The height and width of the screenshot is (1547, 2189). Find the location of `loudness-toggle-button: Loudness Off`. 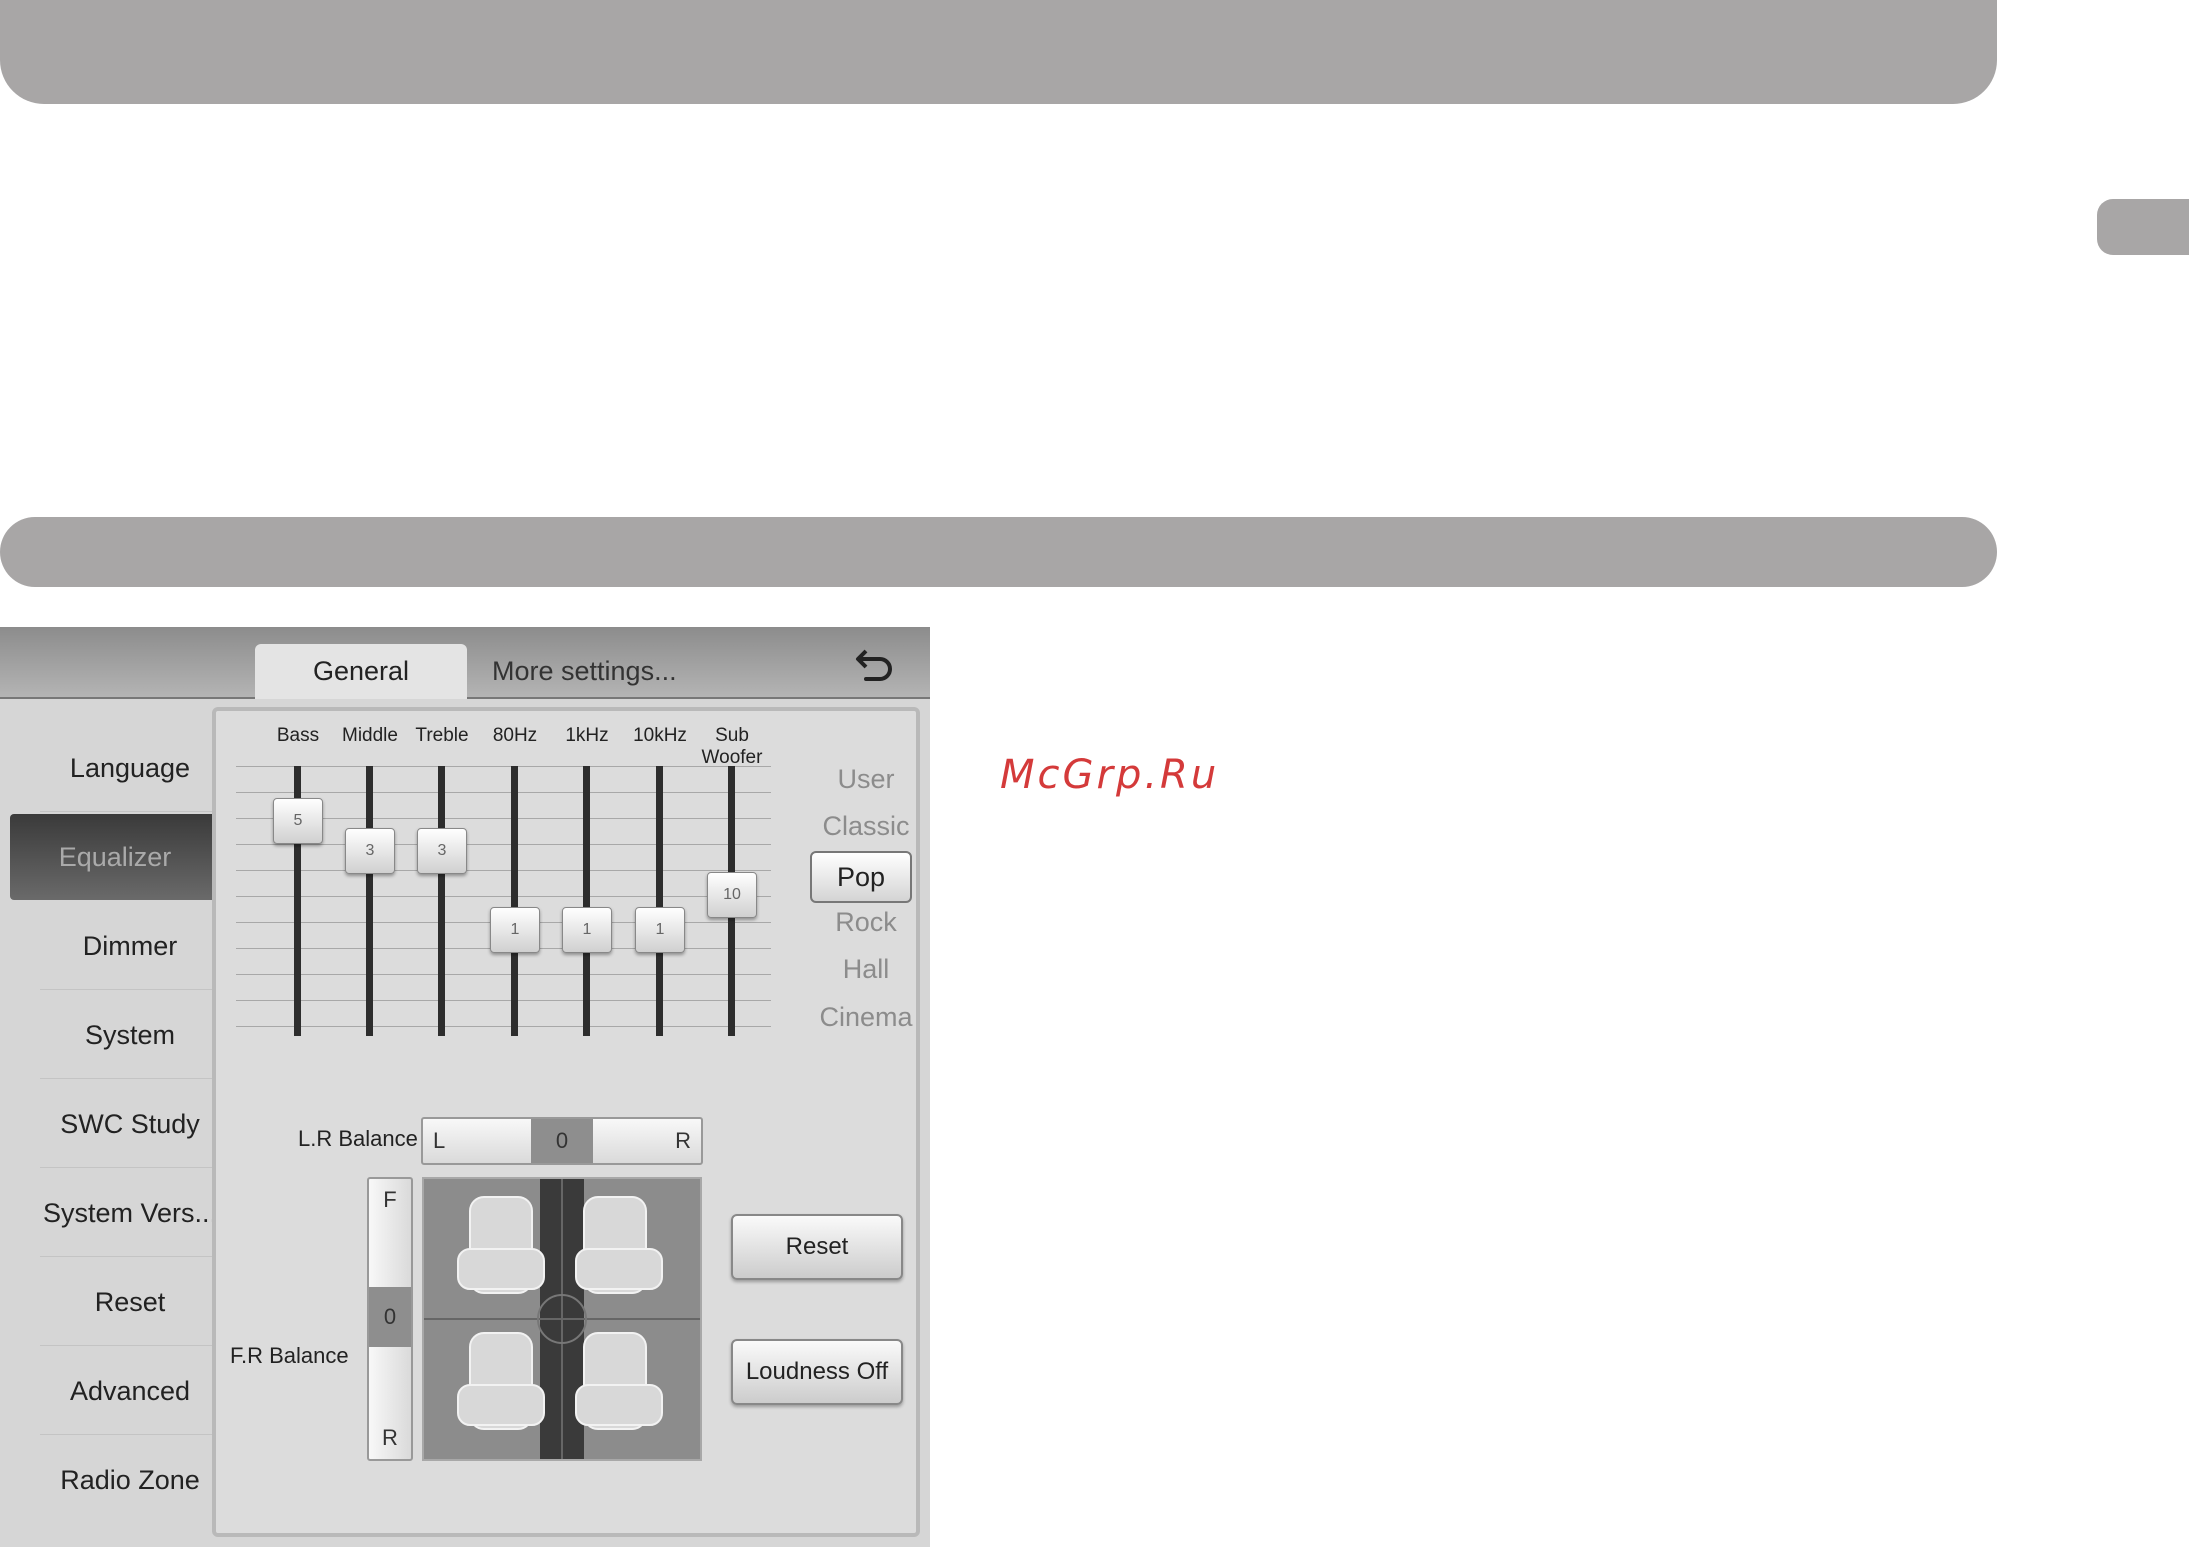

loudness-toggle-button: Loudness Off is located at coordinates (817, 1372).